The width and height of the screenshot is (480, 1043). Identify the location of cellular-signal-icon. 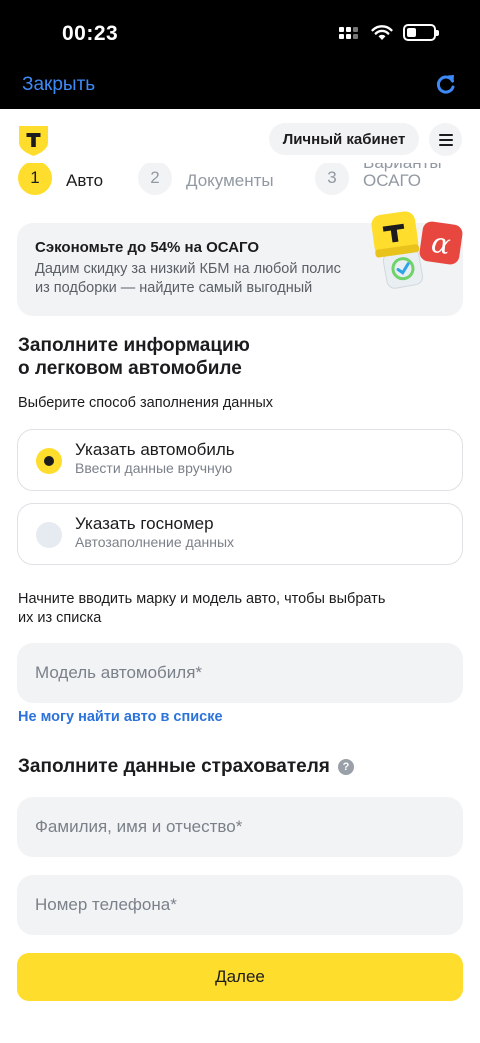
(350, 32).